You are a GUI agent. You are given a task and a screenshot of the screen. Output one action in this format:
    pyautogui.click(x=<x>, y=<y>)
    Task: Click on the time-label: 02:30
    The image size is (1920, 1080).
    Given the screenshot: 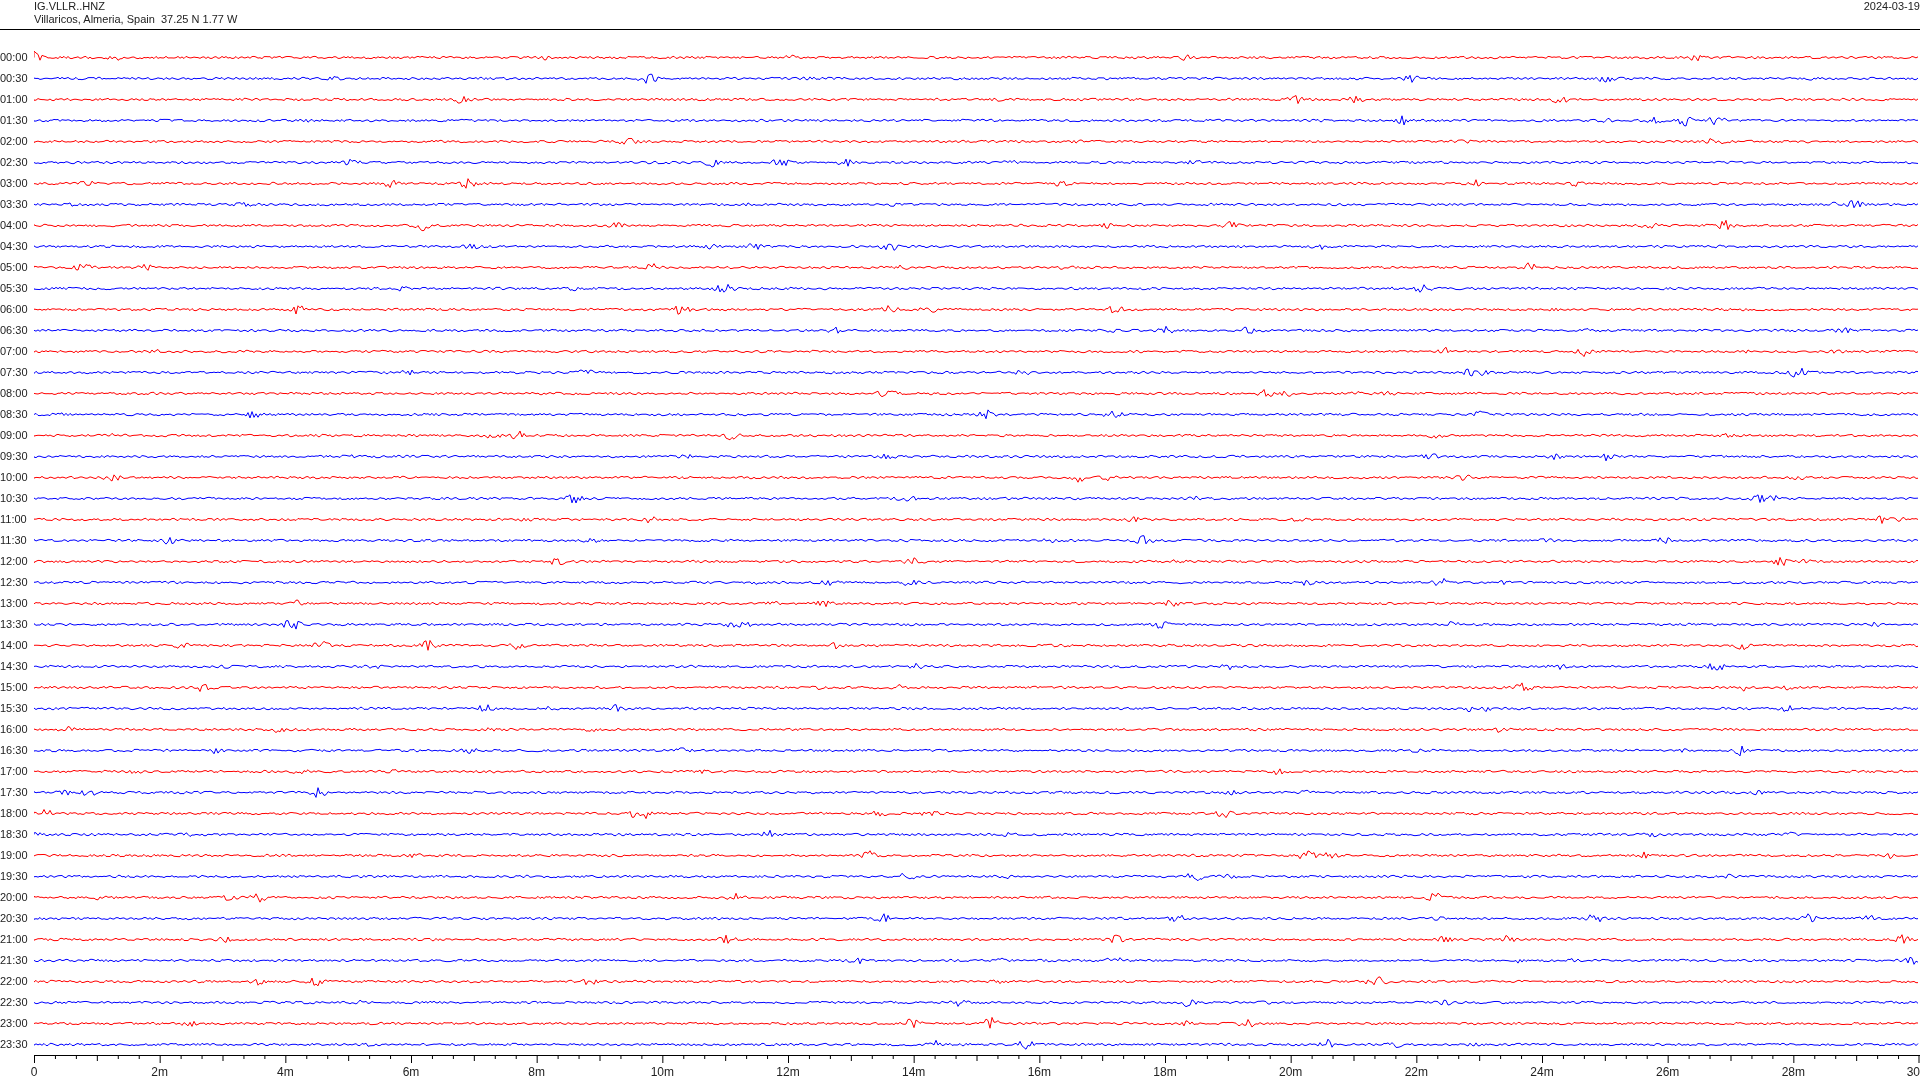 What is the action you would take?
    pyautogui.click(x=14, y=162)
    